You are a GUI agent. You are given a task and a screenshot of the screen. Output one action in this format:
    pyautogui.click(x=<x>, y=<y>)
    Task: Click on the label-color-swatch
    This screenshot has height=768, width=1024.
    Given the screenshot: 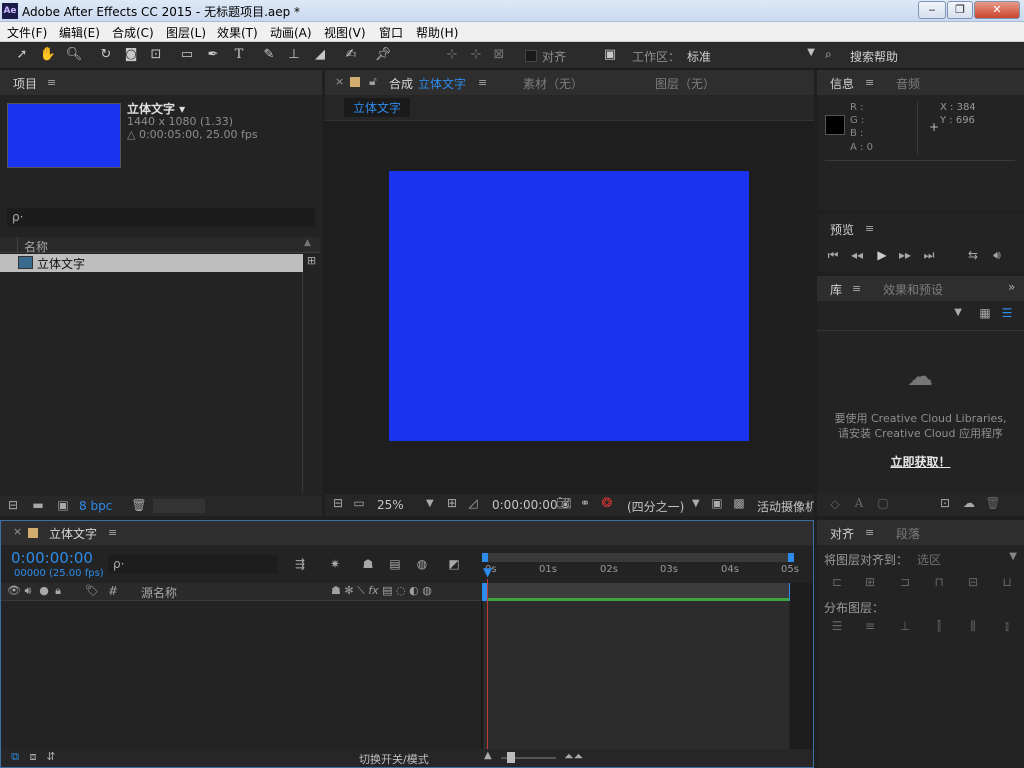 What is the action you would take?
    pyautogui.click(x=355, y=82)
    